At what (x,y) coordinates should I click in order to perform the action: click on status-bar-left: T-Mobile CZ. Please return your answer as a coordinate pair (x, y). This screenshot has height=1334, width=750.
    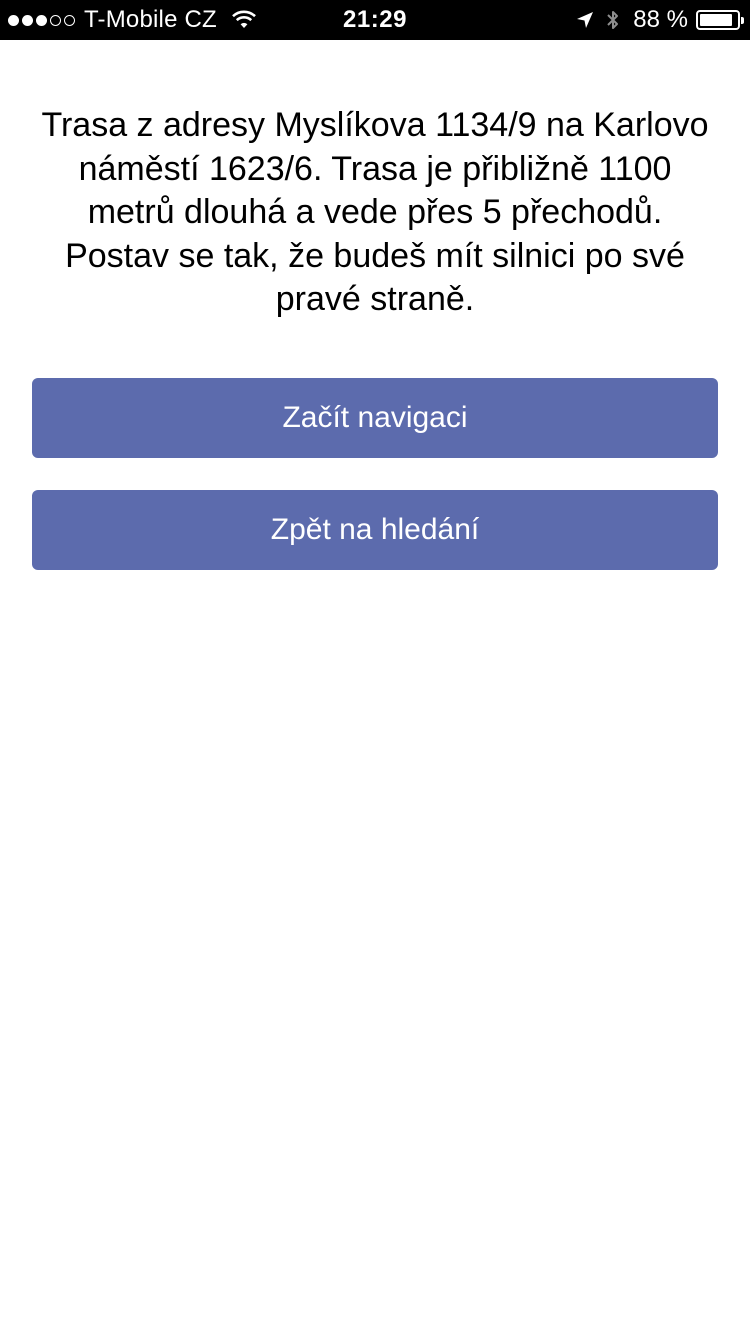
    Looking at the image, I should click on (132, 20).